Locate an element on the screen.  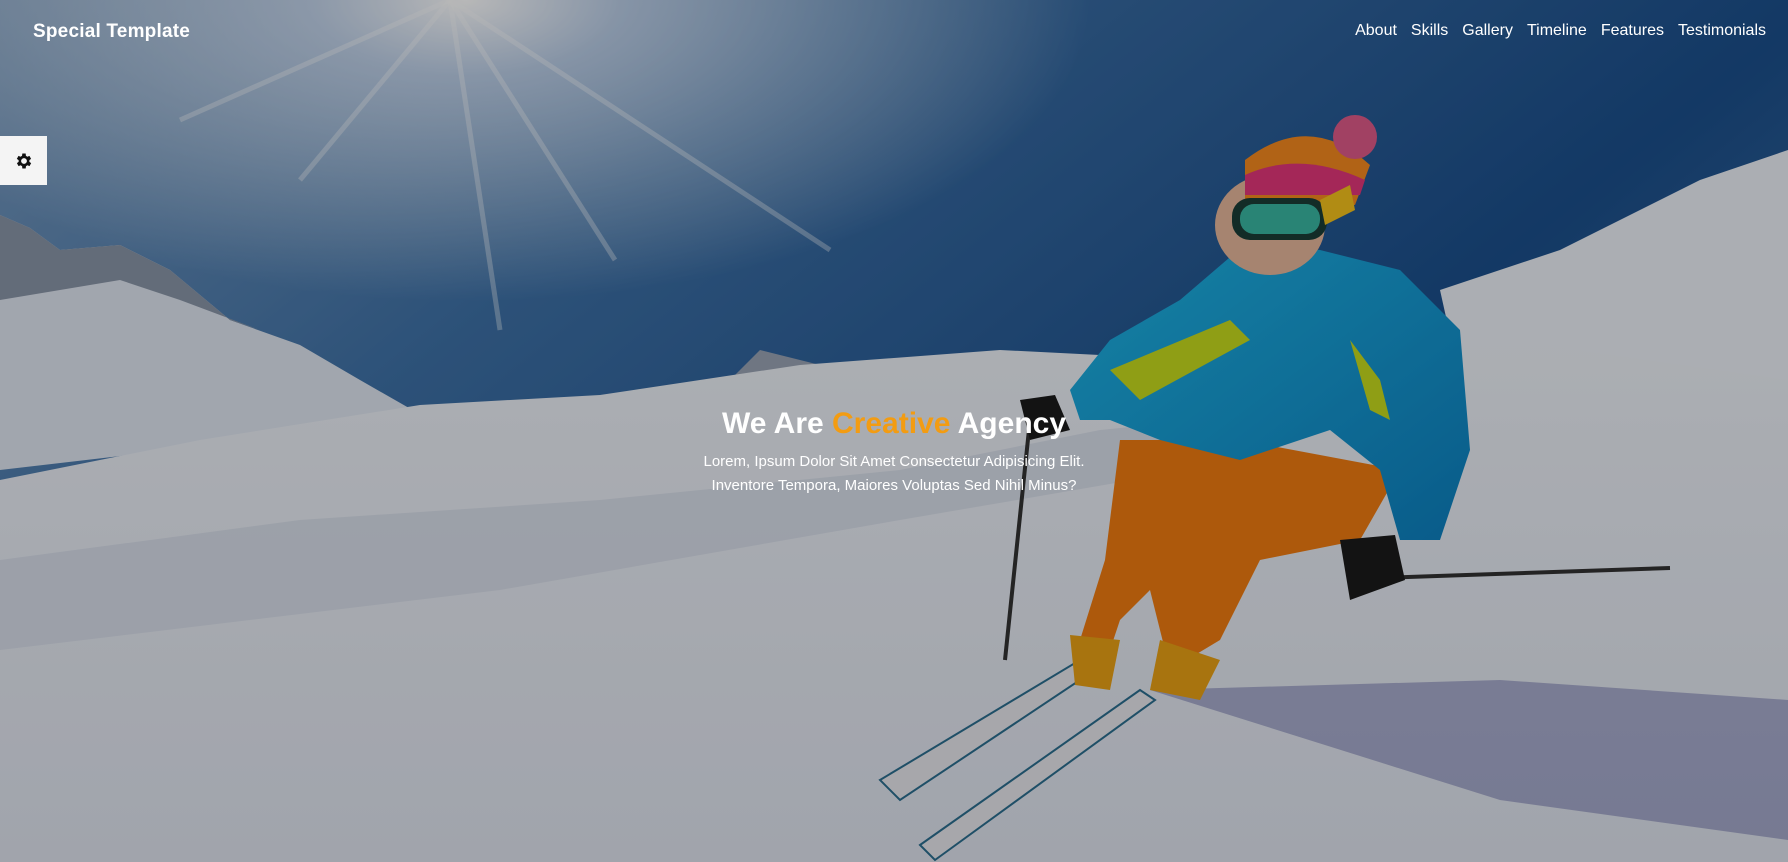
hero-title-after: Agency is located at coordinates (1008, 423).